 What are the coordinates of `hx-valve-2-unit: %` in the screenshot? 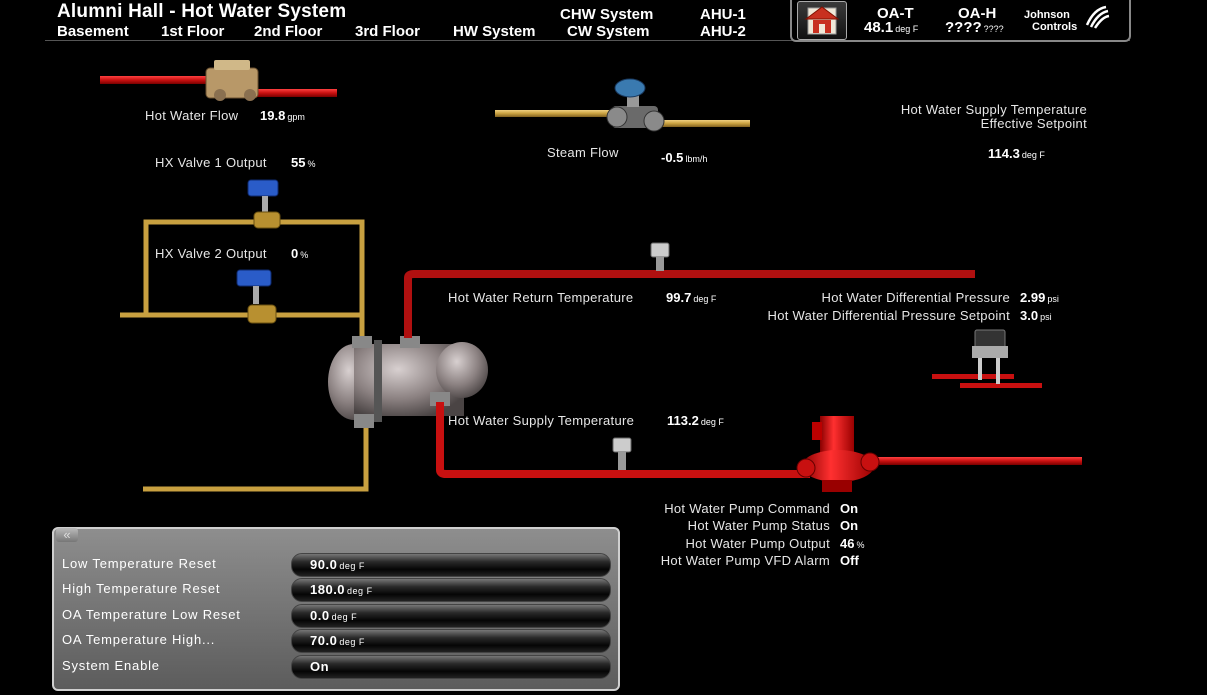 It's located at (304, 255).